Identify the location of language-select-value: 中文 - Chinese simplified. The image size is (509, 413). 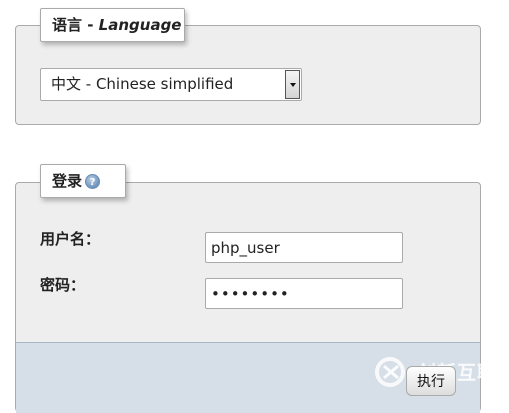
(142, 84).